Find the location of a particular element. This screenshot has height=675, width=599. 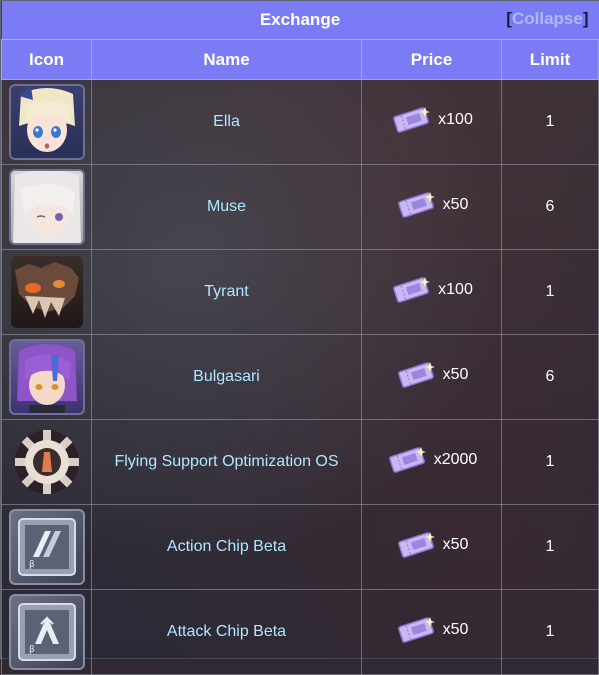

header-icon: Icon is located at coordinates (46, 59).